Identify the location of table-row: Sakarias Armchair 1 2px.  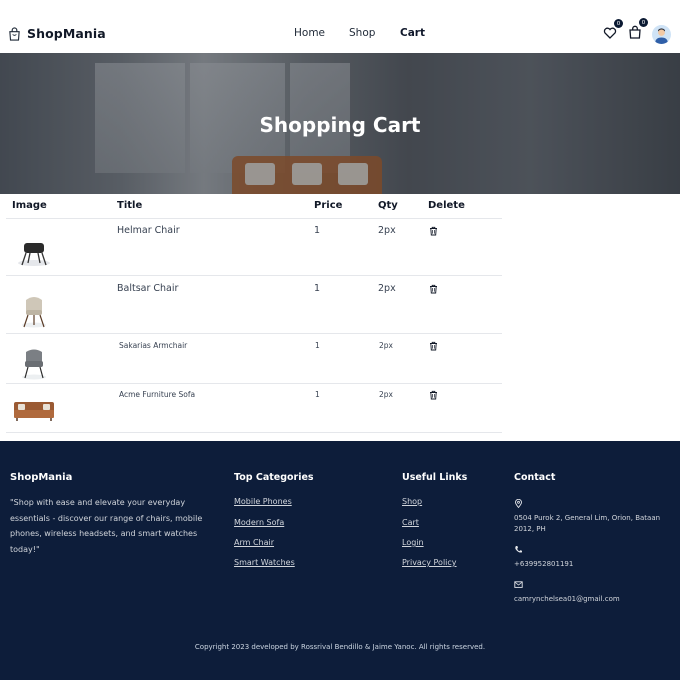
(254, 359).